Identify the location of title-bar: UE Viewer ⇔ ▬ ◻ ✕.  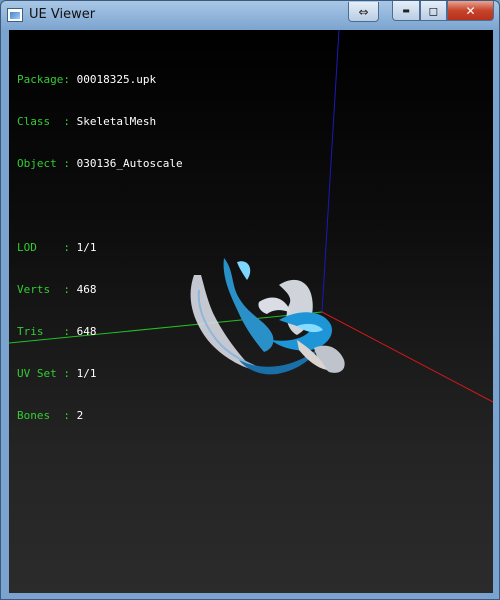
(250, 15).